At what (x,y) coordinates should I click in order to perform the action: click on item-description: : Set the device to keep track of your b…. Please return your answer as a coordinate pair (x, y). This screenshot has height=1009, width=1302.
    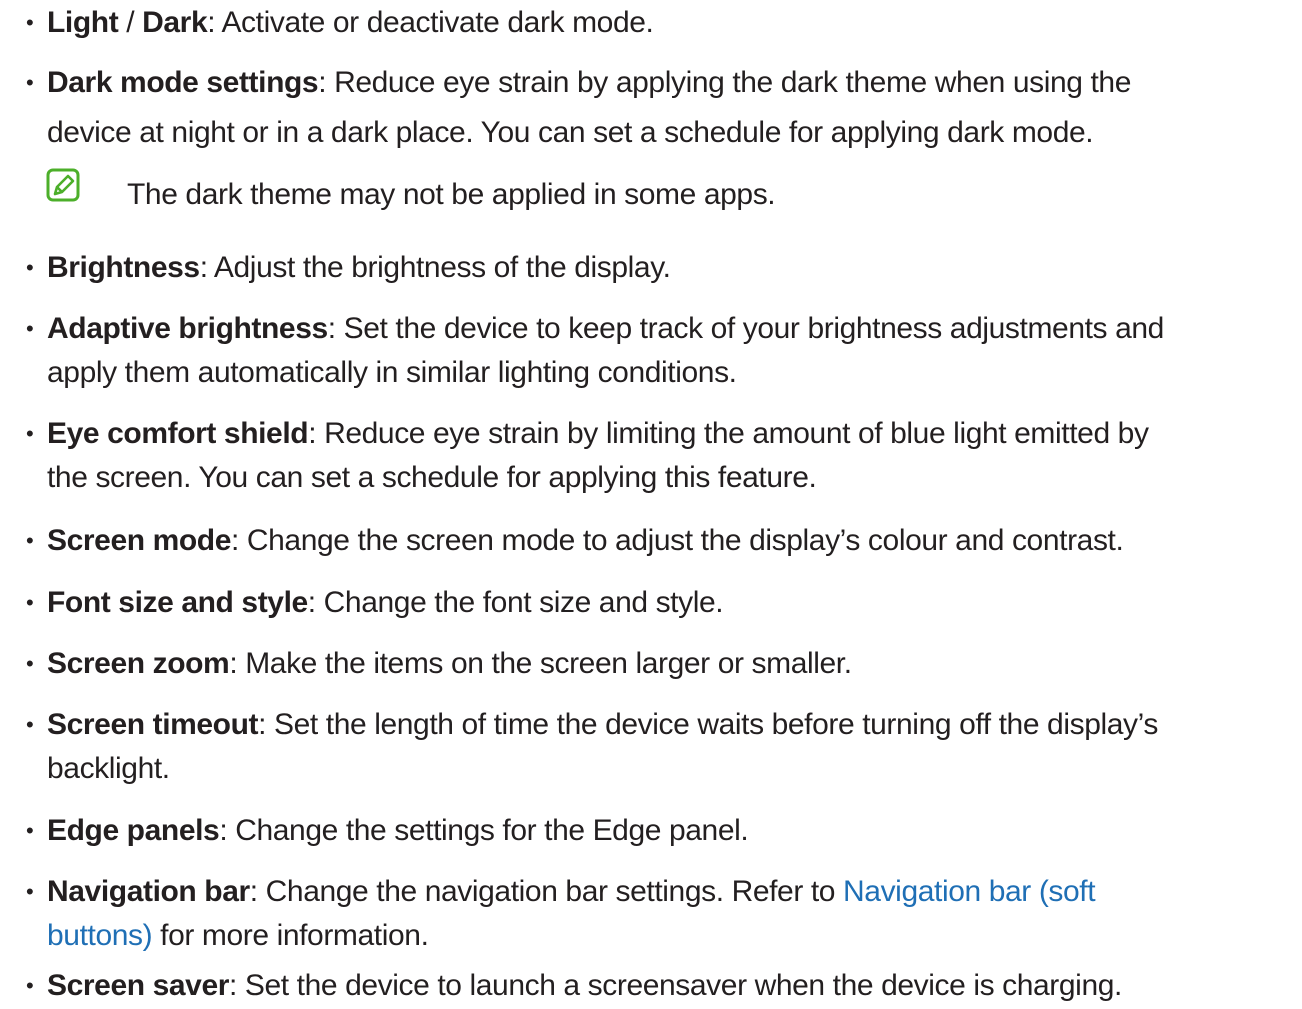
    Looking at the image, I should click on (746, 328).